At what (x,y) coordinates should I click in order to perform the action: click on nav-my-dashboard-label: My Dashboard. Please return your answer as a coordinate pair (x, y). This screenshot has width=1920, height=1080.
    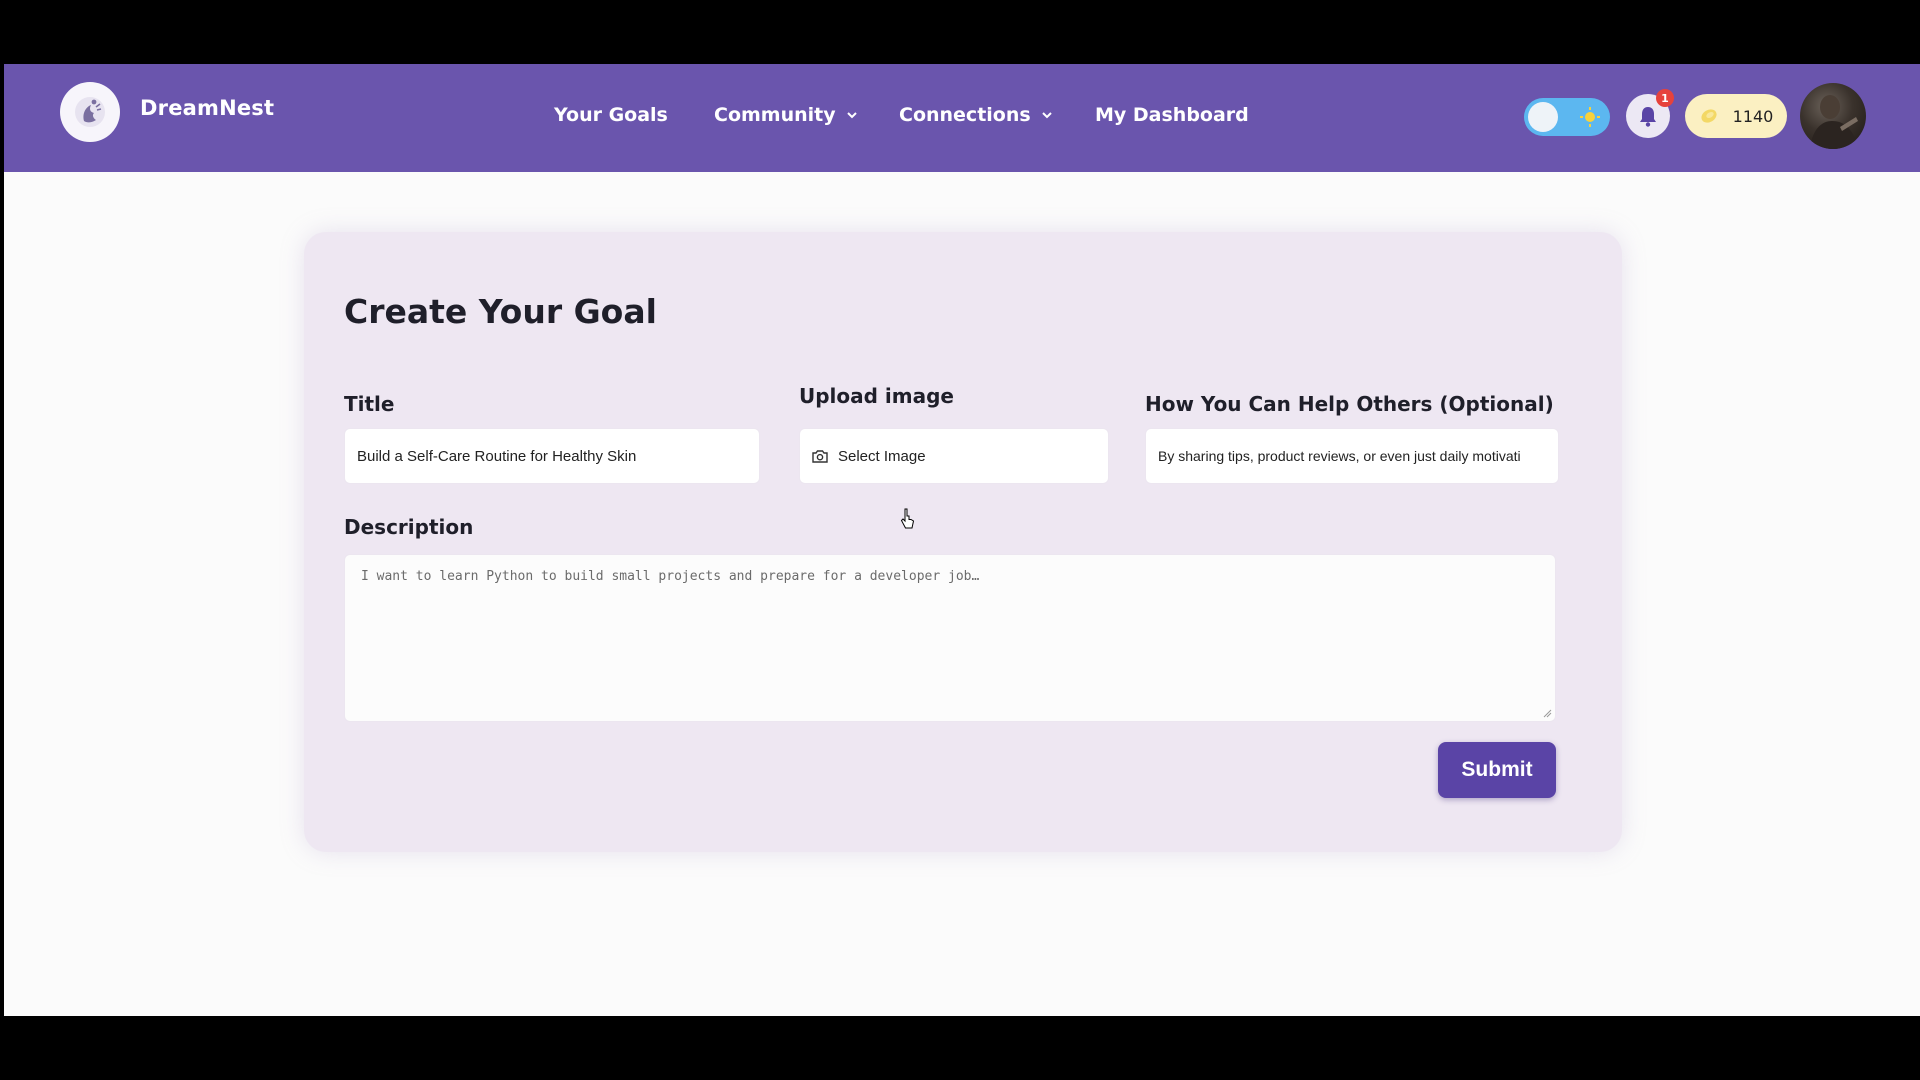
    Looking at the image, I should click on (1172, 115).